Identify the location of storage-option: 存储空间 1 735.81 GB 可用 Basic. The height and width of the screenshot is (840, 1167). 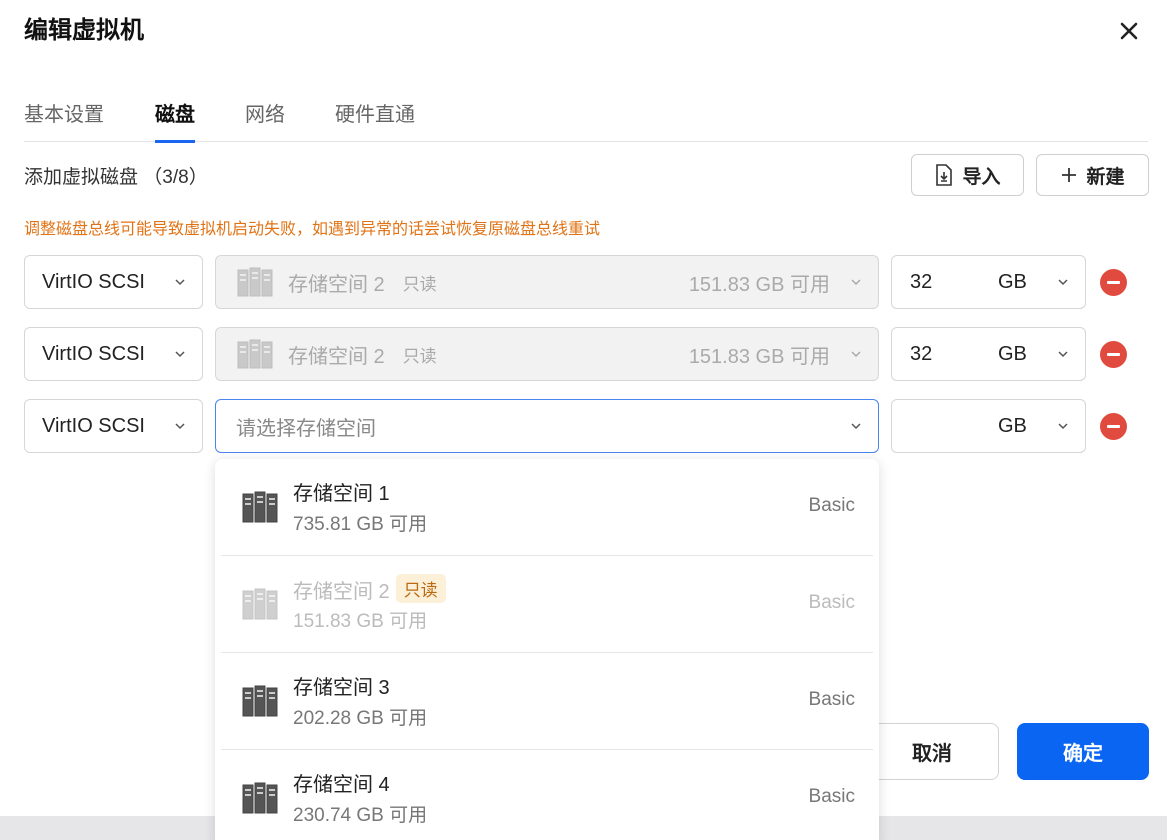
(547, 507).